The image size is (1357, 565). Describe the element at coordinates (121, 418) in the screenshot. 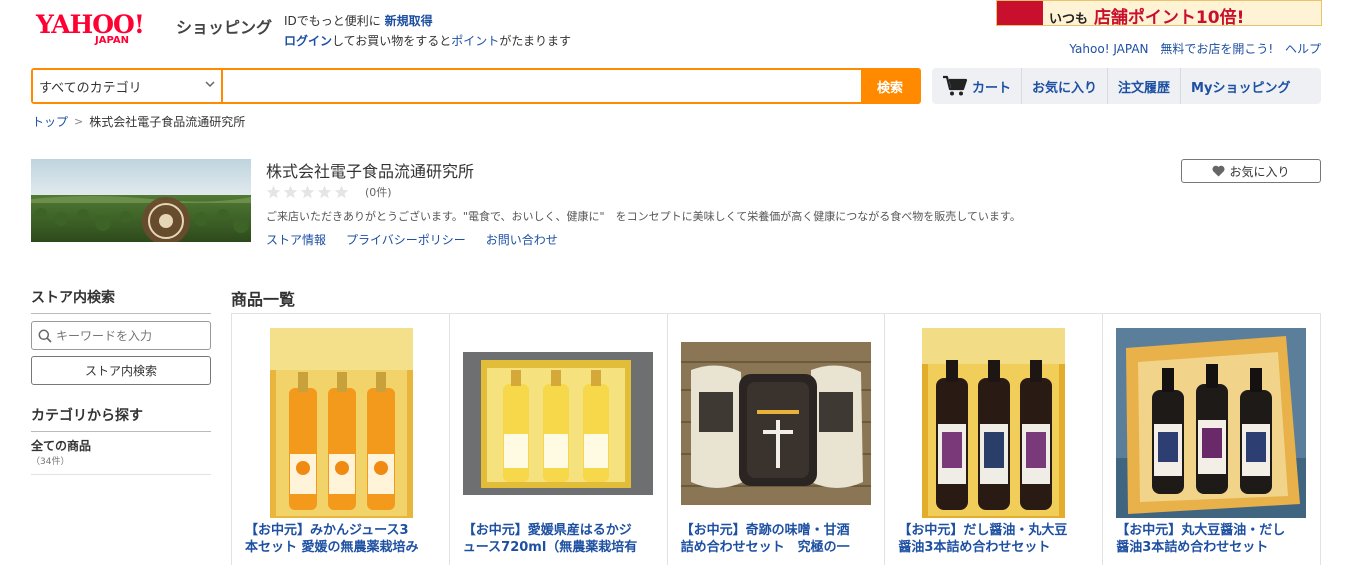

I see `category-title: カテゴリから探す` at that location.